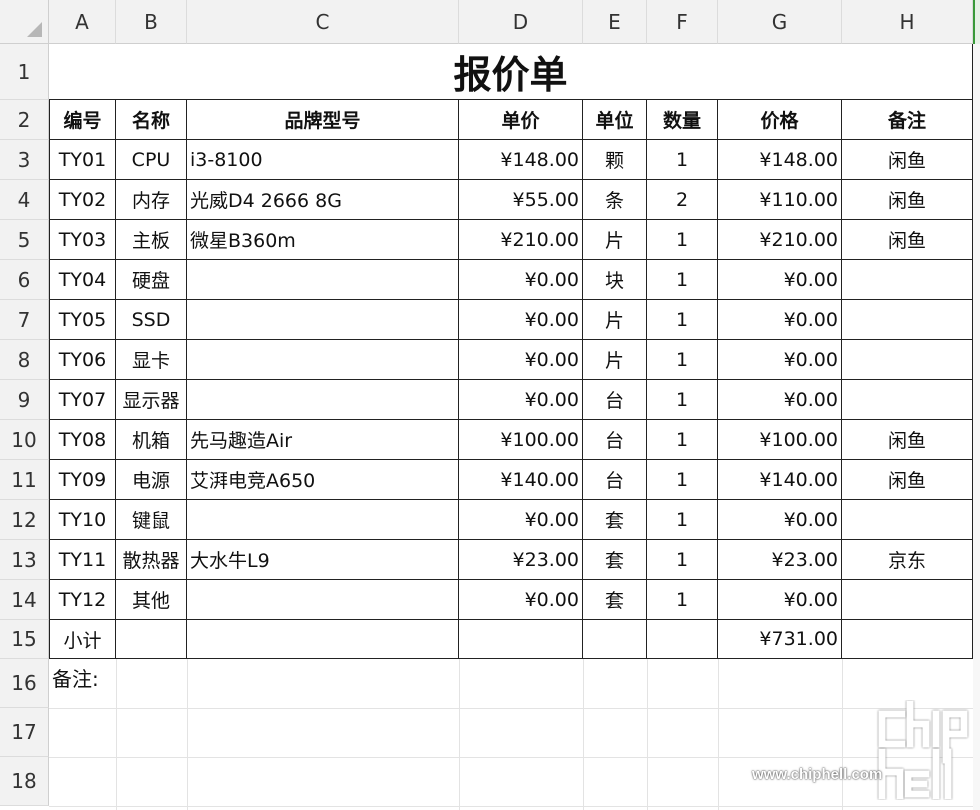 This screenshot has width=980, height=810. Describe the element at coordinates (24, 520) in the screenshot. I see `row-header-12: 12` at that location.